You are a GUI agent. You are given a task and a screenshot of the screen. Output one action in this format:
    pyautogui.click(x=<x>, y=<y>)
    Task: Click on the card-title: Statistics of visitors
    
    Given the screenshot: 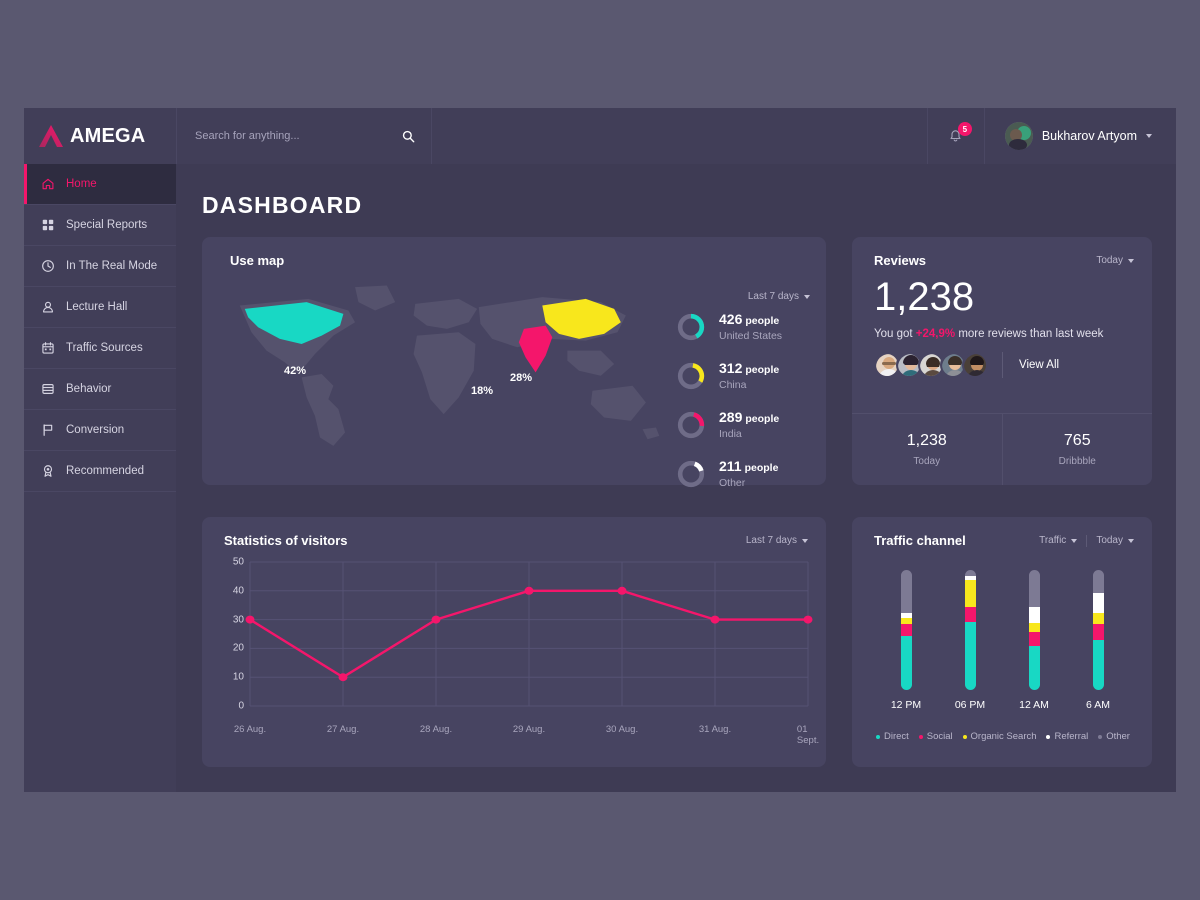 What is the action you would take?
    pyautogui.click(x=286, y=540)
    